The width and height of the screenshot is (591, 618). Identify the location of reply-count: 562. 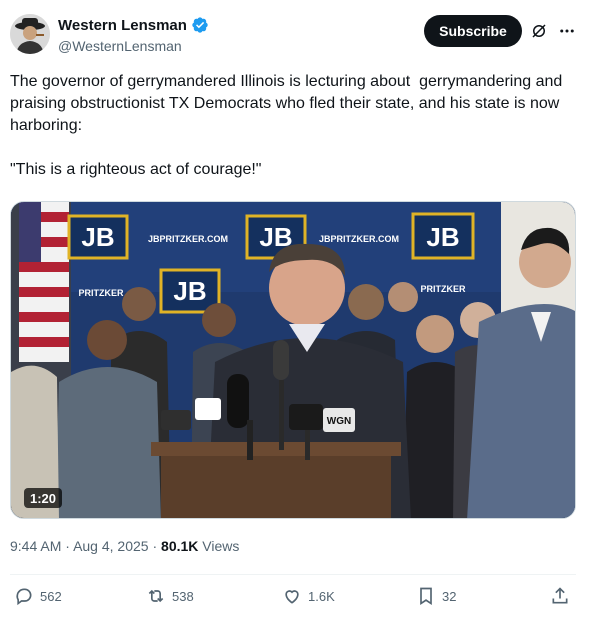
(51, 596).